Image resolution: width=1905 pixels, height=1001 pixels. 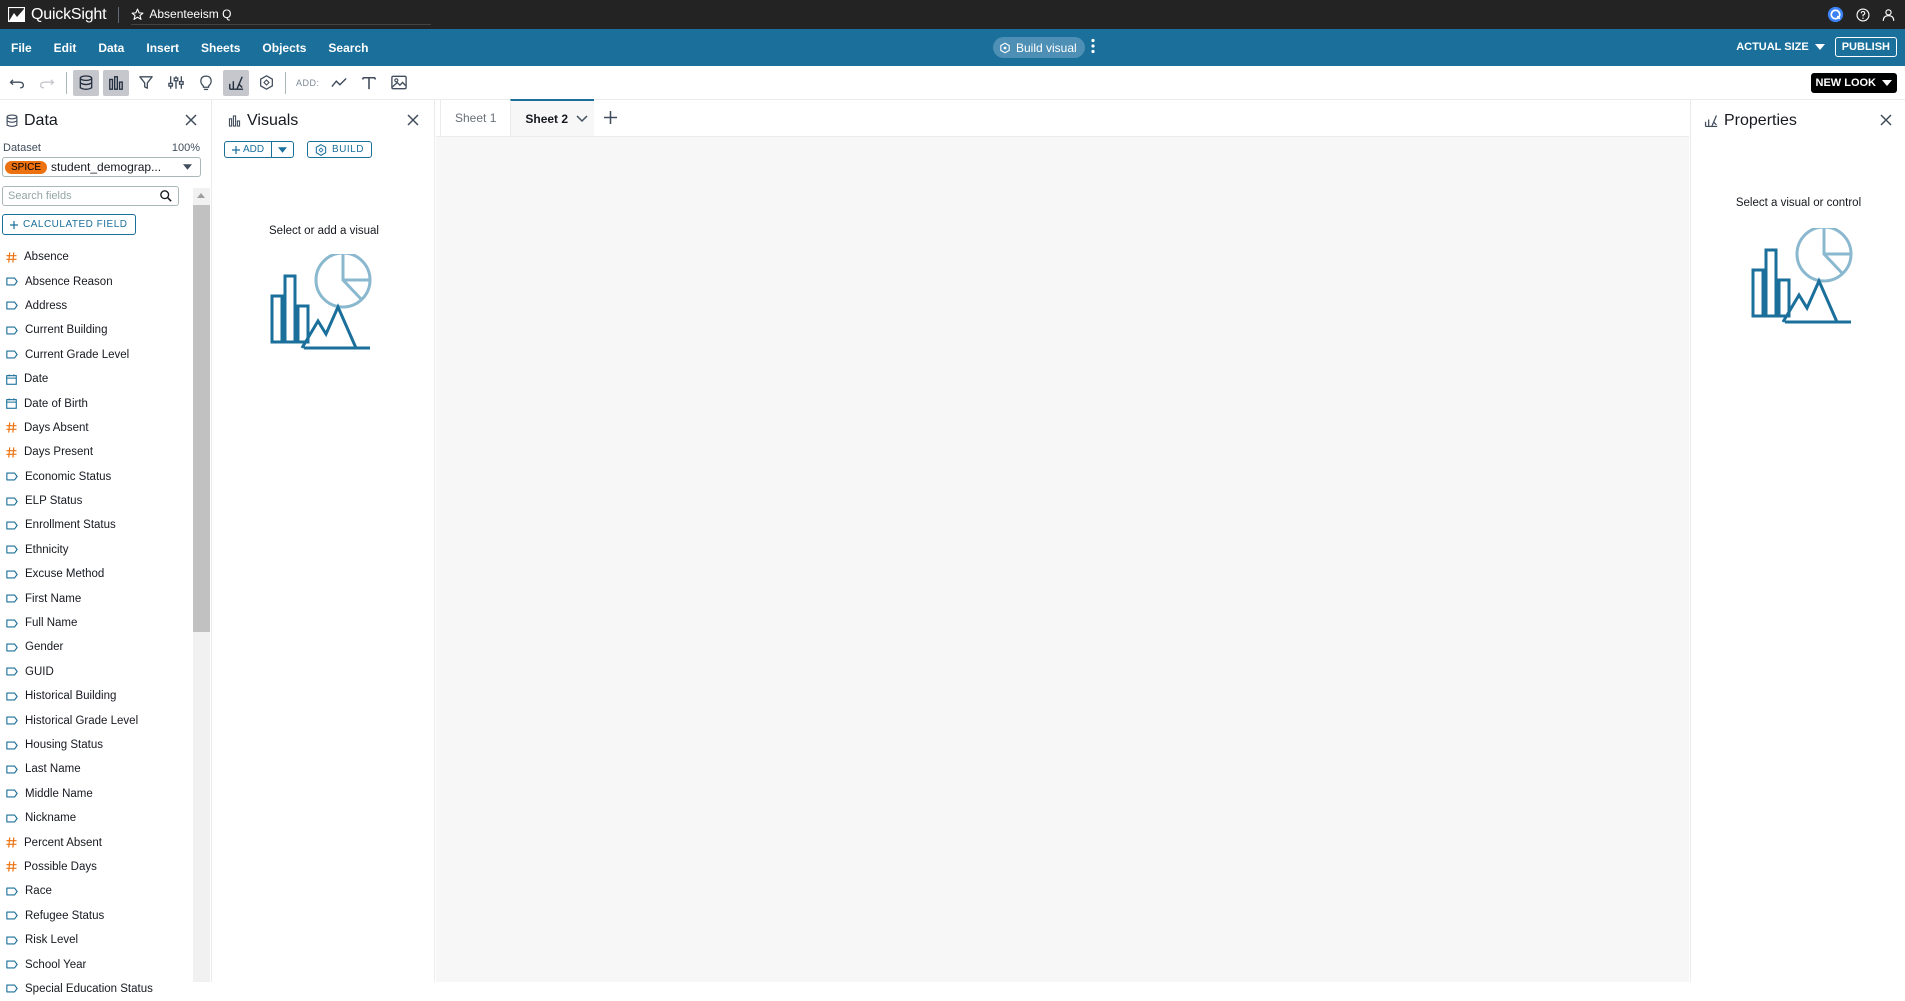 What do you see at coordinates (96, 891) in the screenshot?
I see `field-item: Race` at bounding box center [96, 891].